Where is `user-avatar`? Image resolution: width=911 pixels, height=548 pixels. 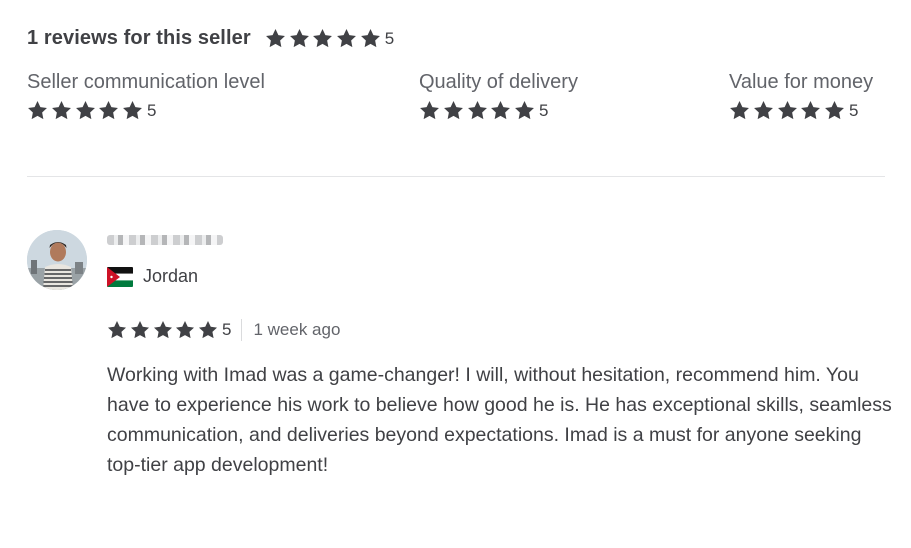
user-avatar is located at coordinates (57, 260).